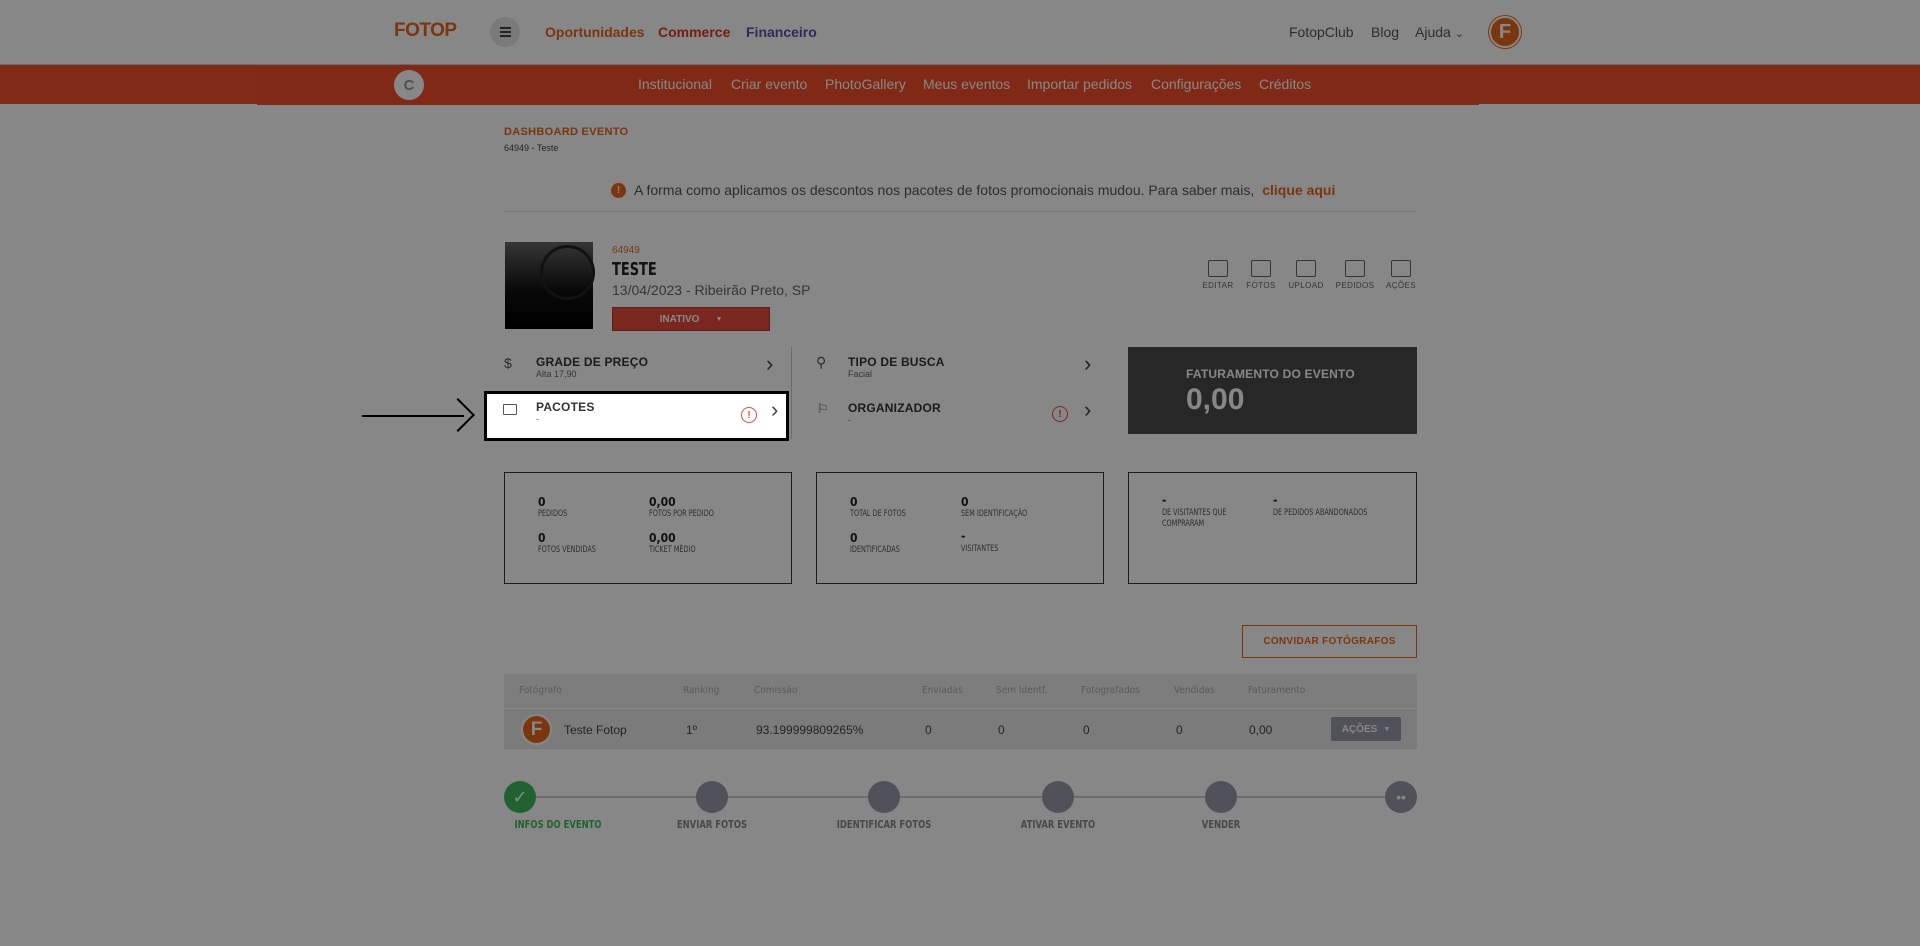  Describe the element at coordinates (865, 84) in the screenshot. I see `subnav-photogallery: PhotoGallery` at that location.